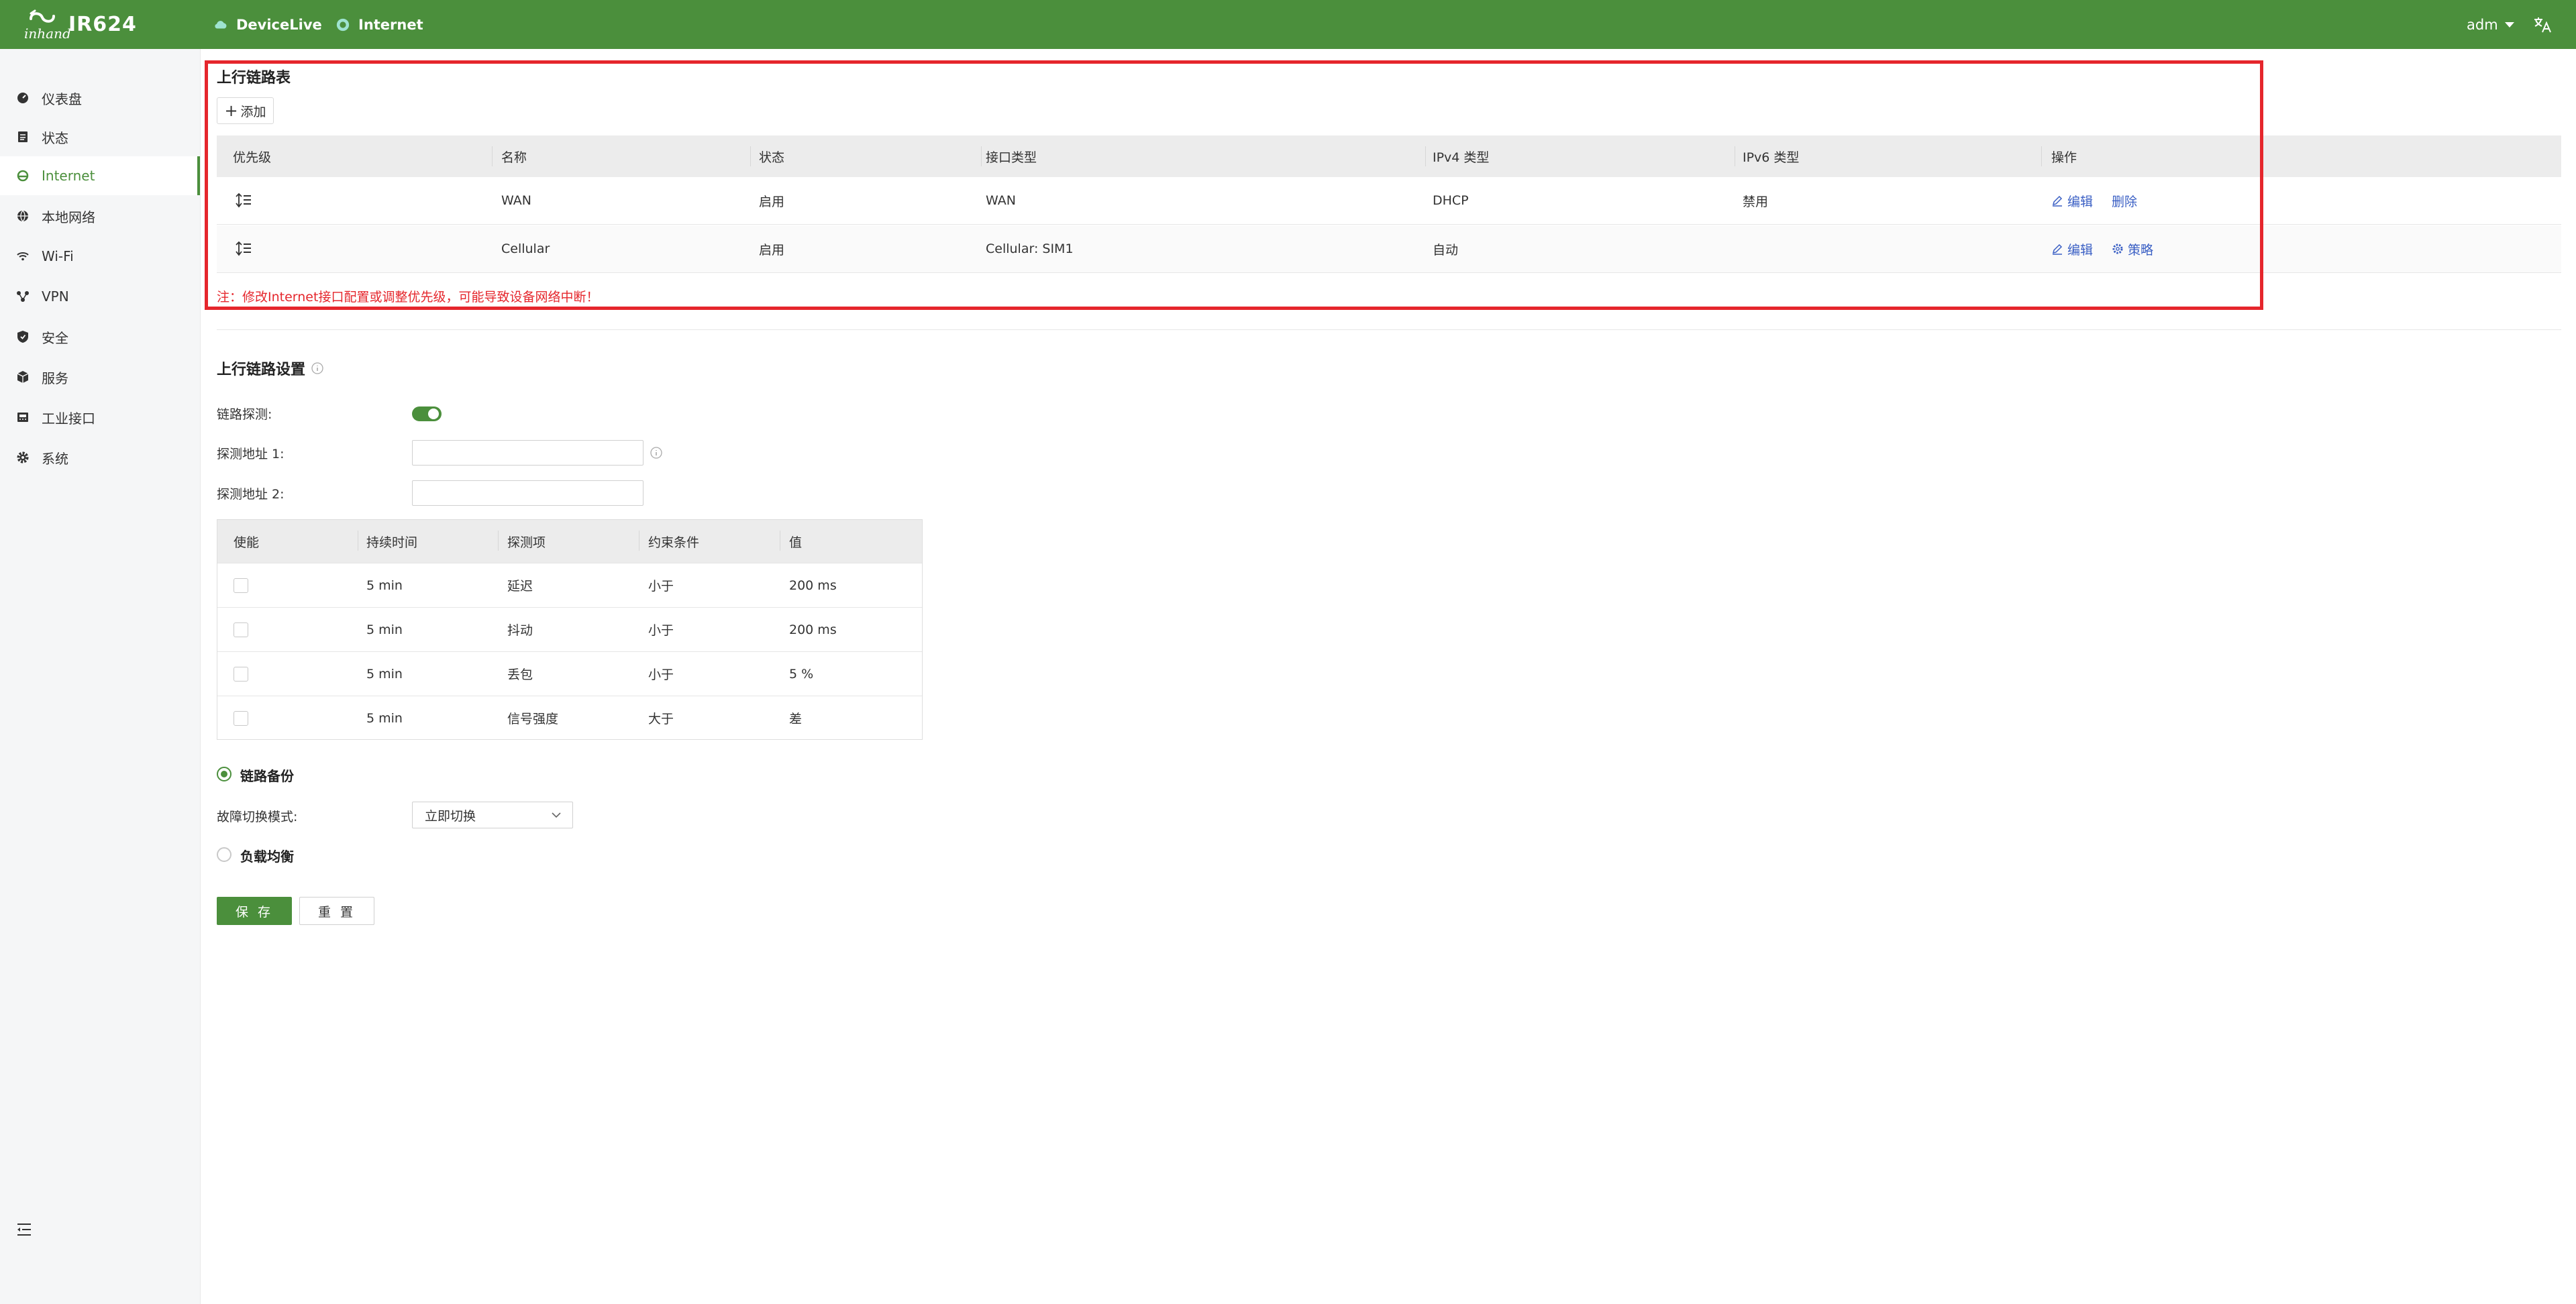 This screenshot has width=2576, height=1304. Describe the element at coordinates (100, 418) in the screenshot. I see `sidebar-item-industrial: 工业接口` at that location.